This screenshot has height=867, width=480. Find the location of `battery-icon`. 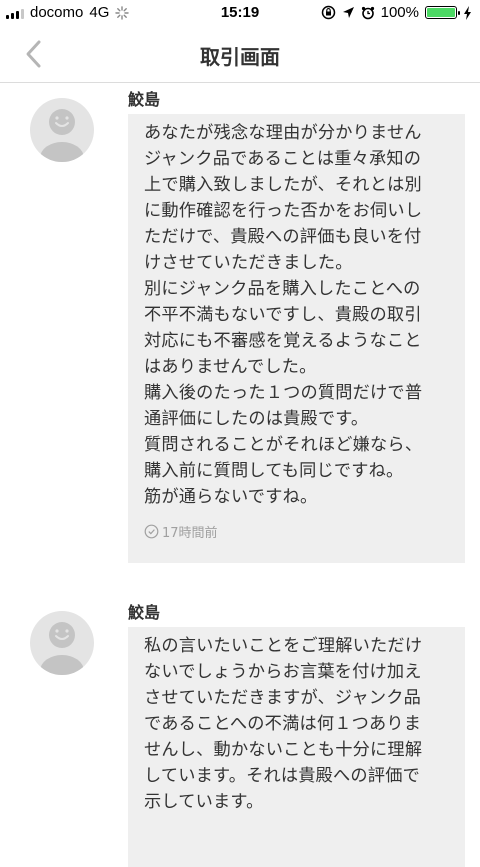

battery-icon is located at coordinates (442, 12).